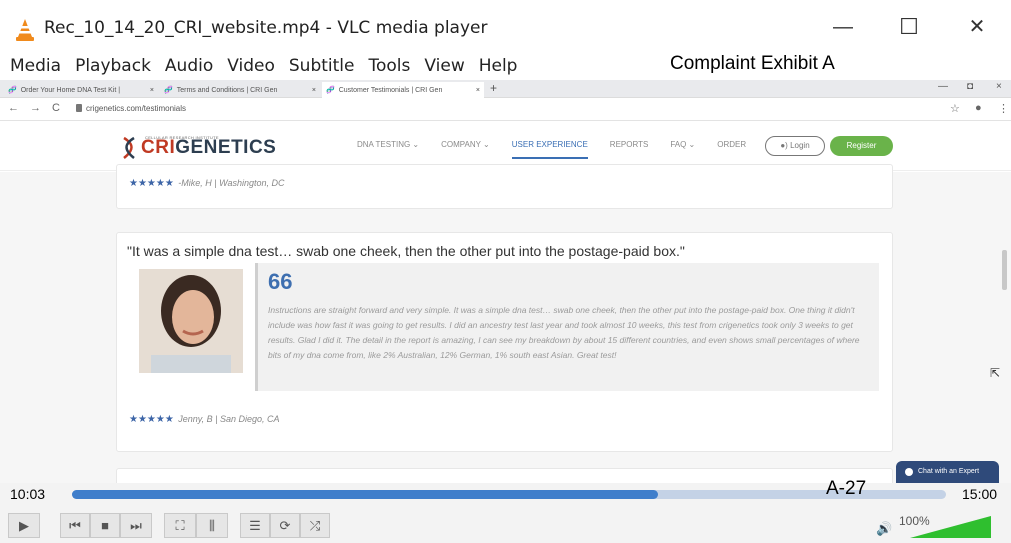  I want to click on nav-company: COMPANY ⌄, so click(465, 149).